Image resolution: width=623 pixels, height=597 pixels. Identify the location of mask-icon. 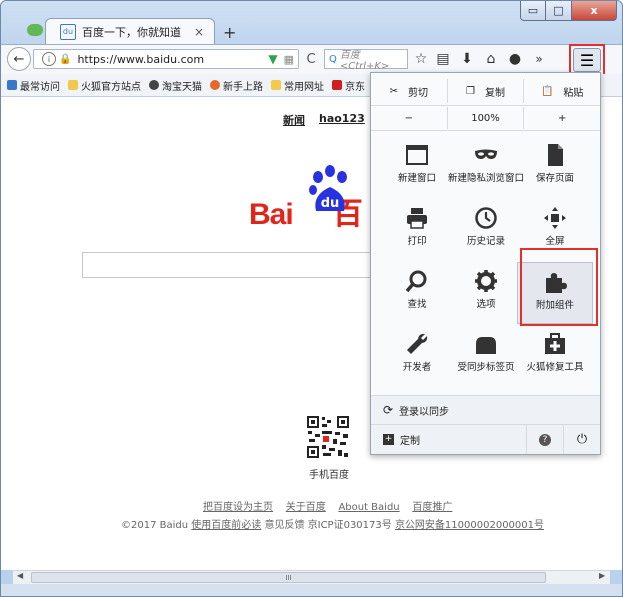
(486, 154).